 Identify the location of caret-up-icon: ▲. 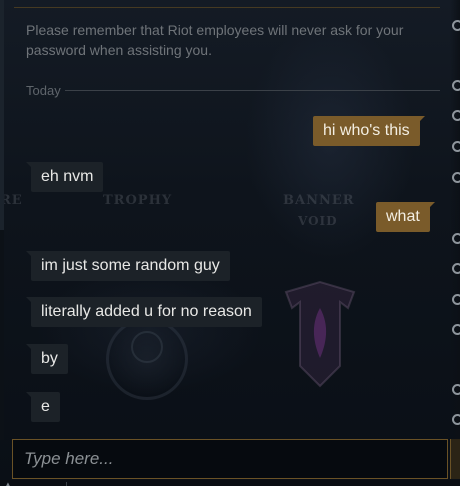
(8, 483).